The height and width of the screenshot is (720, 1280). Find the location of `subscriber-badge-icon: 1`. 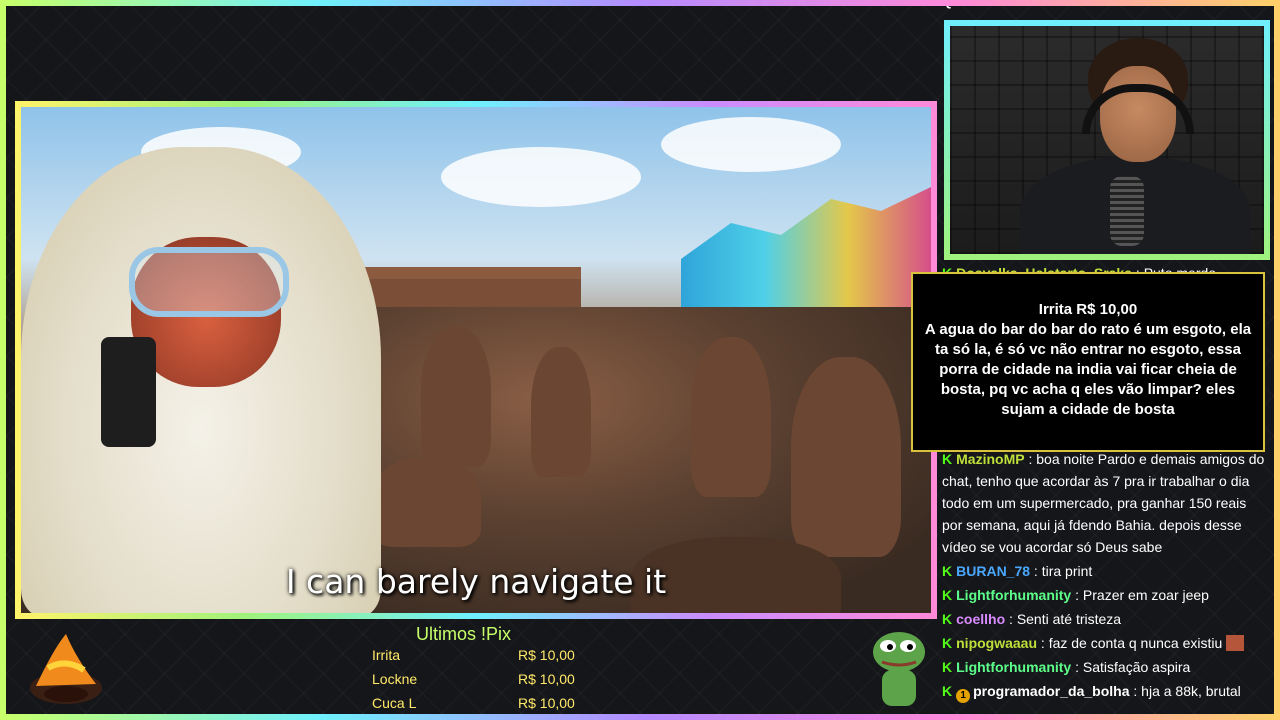

subscriber-badge-icon: 1 is located at coordinates (963, 696).